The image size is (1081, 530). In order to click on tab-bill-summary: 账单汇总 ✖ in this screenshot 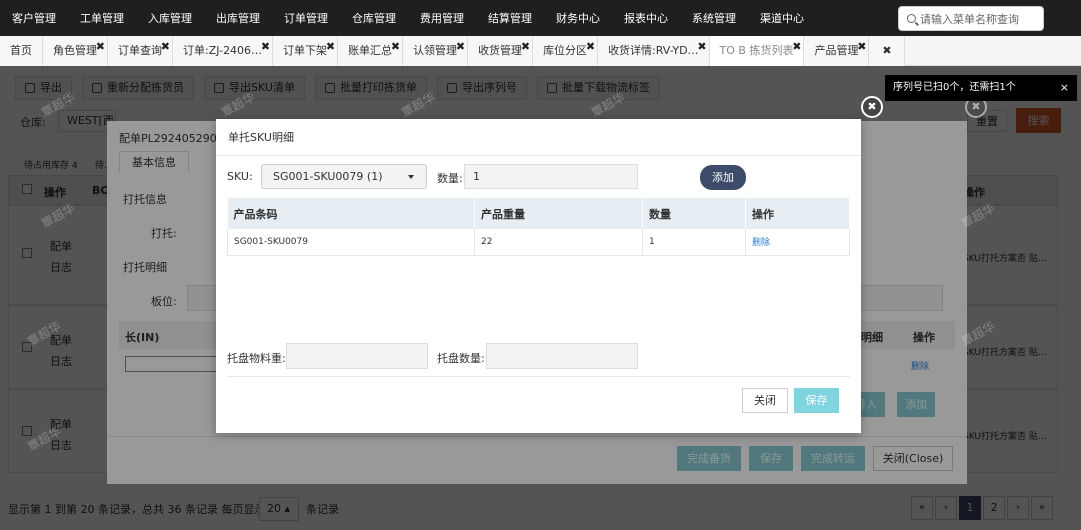, I will do `click(371, 51)`.